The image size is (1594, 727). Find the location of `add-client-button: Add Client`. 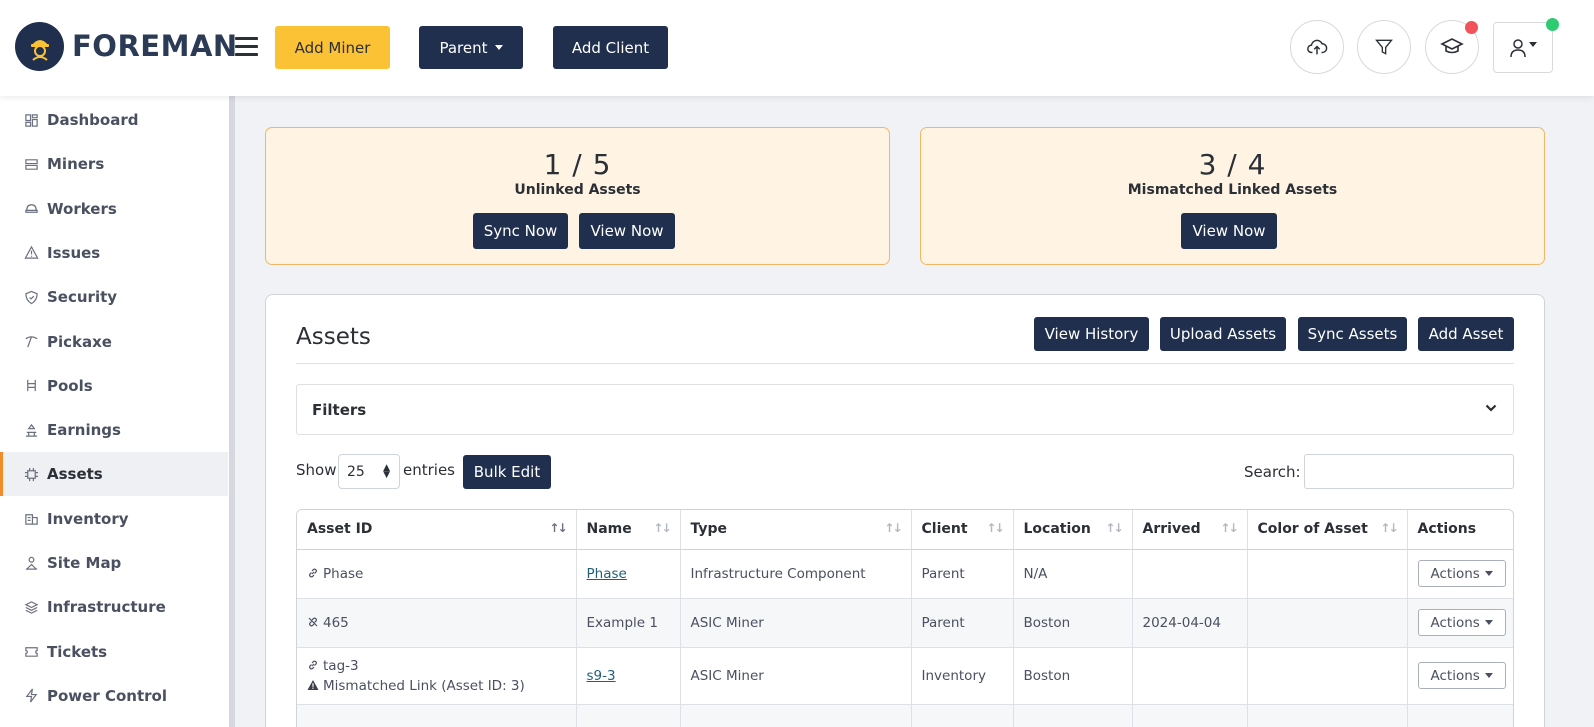

add-client-button: Add Client is located at coordinates (610, 47).